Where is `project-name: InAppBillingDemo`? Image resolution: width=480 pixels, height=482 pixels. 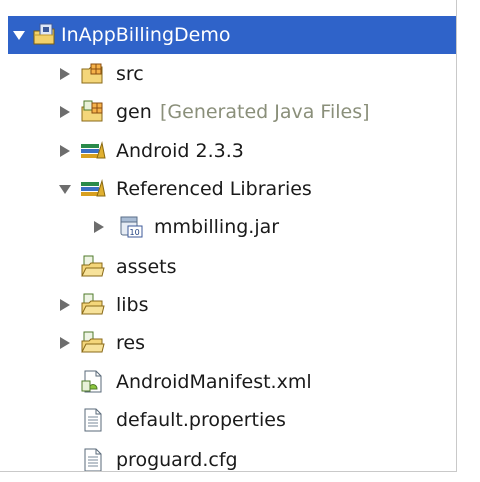
project-name: InAppBillingDemo is located at coordinates (146, 35).